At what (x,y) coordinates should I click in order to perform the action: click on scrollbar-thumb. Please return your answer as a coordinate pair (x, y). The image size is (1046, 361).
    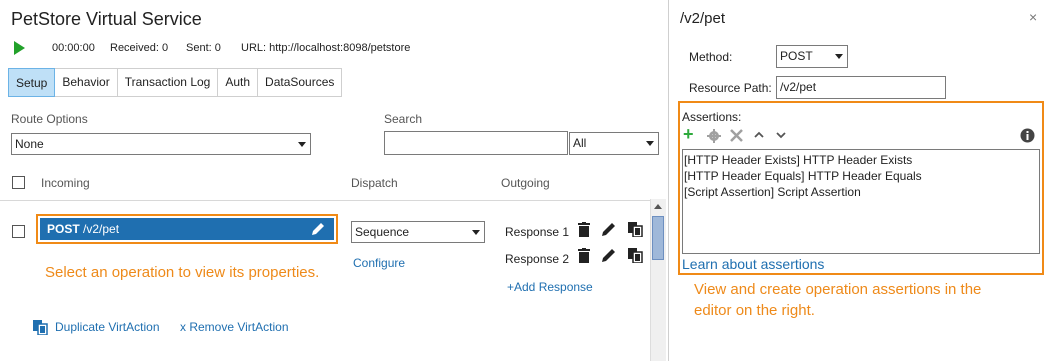
    Looking at the image, I should click on (658, 238).